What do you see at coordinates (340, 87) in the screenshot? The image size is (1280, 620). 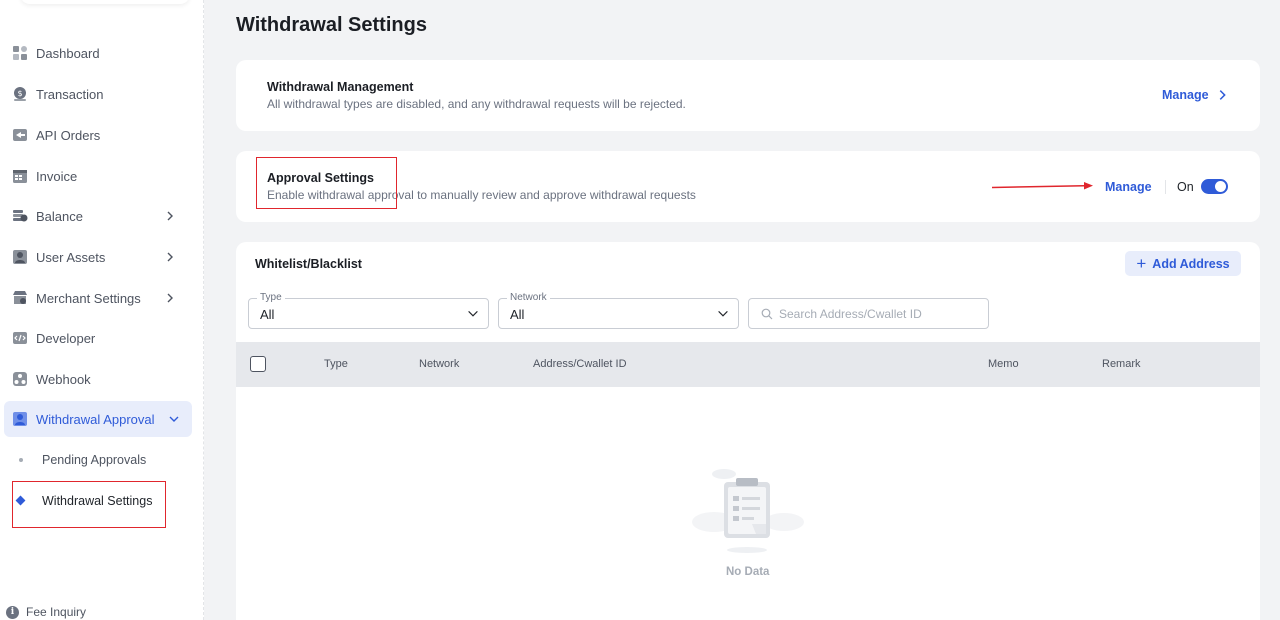 I see `withdrawal-management-title: Withdrawal Management` at bounding box center [340, 87].